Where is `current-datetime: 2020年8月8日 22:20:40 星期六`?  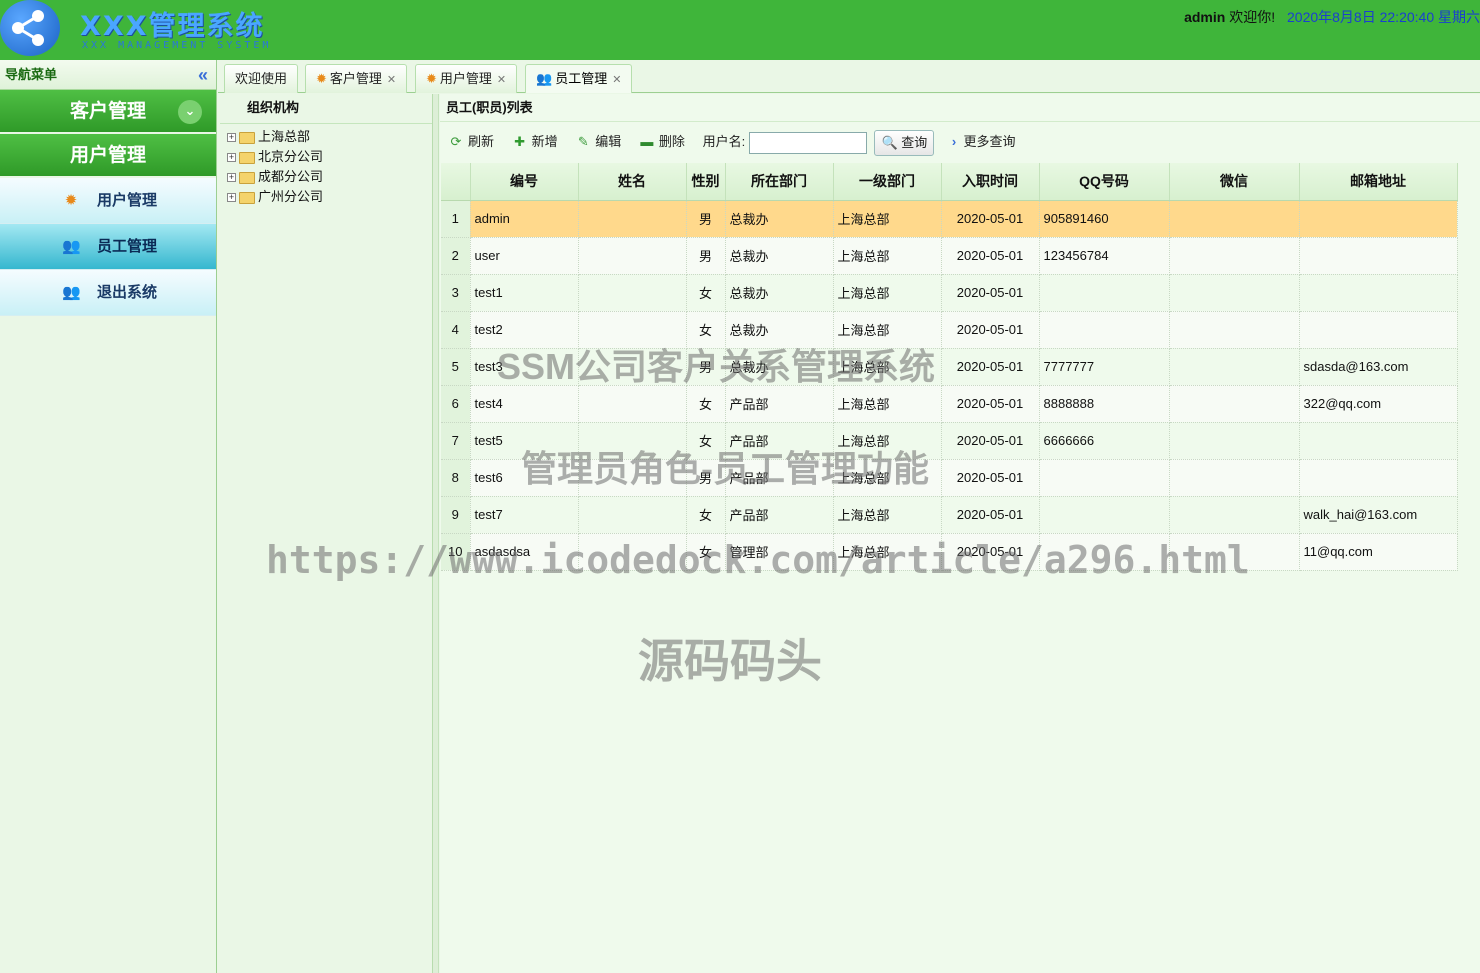
current-datetime: 2020年8月8日 22:20:40 星期六 is located at coordinates (1383, 17).